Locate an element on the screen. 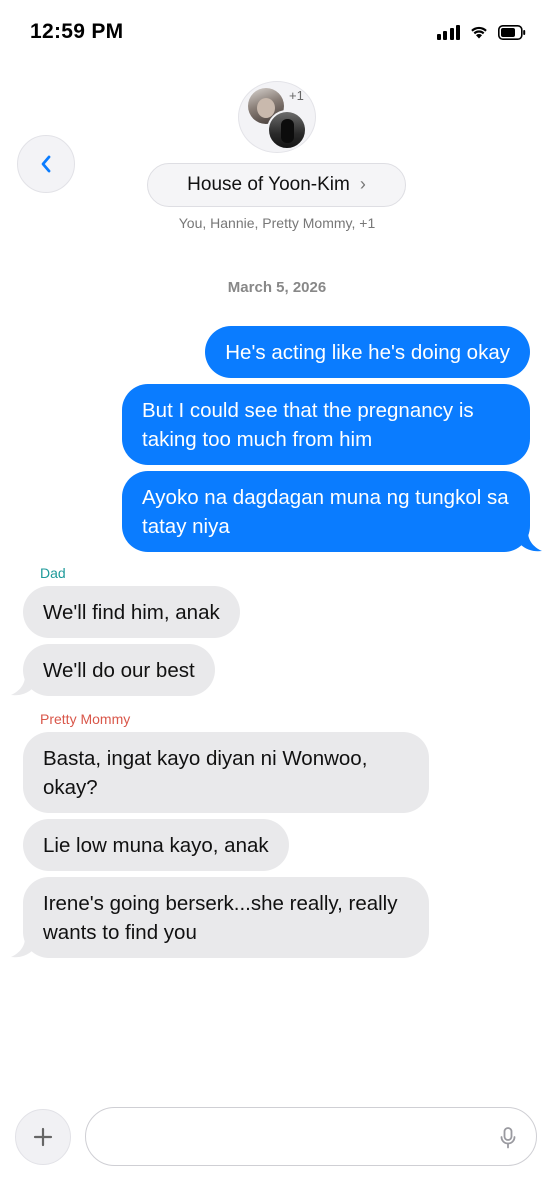 The width and height of the screenshot is (554, 1200). battery-icon is located at coordinates (512, 32).